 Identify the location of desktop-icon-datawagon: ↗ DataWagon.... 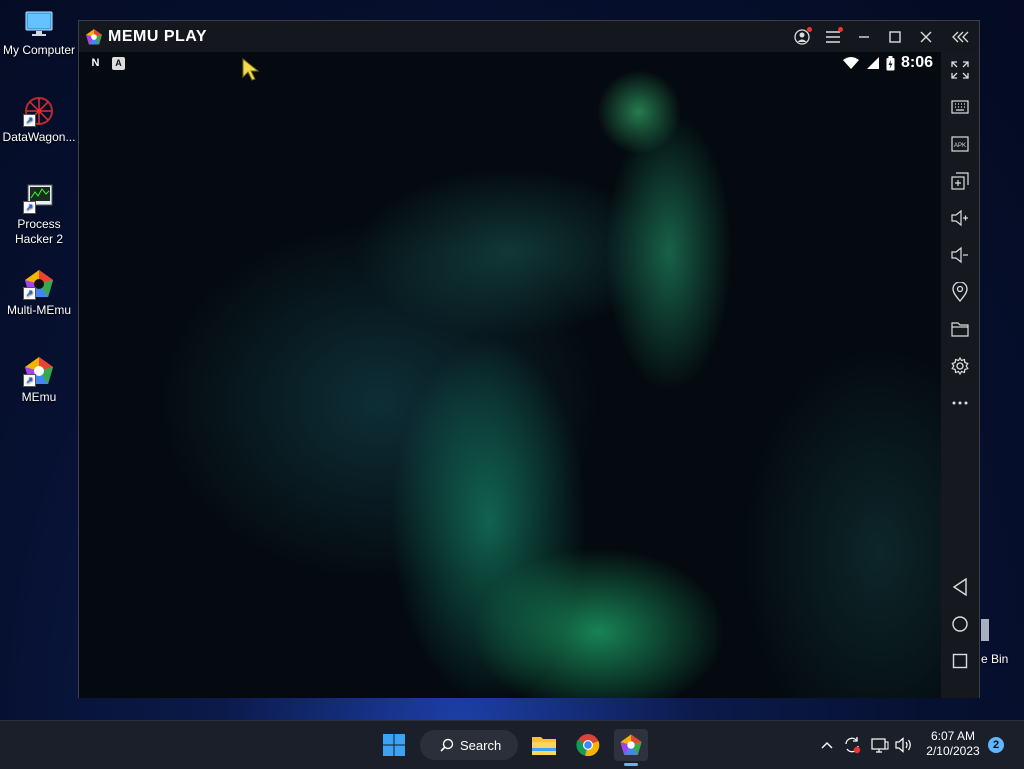
(39, 120).